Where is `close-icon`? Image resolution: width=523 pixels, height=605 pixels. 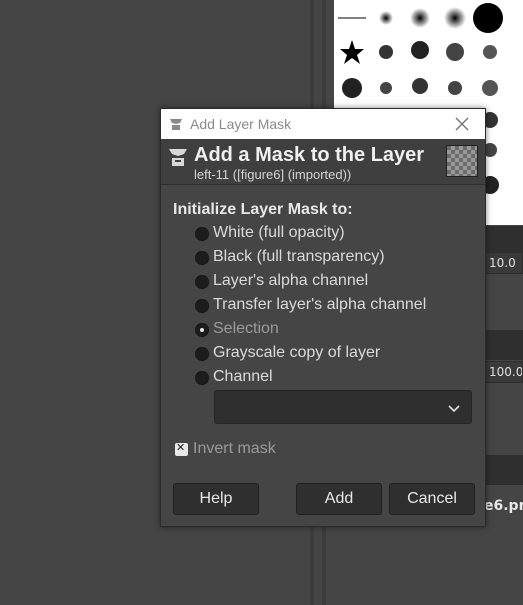
close-icon is located at coordinates (462, 124).